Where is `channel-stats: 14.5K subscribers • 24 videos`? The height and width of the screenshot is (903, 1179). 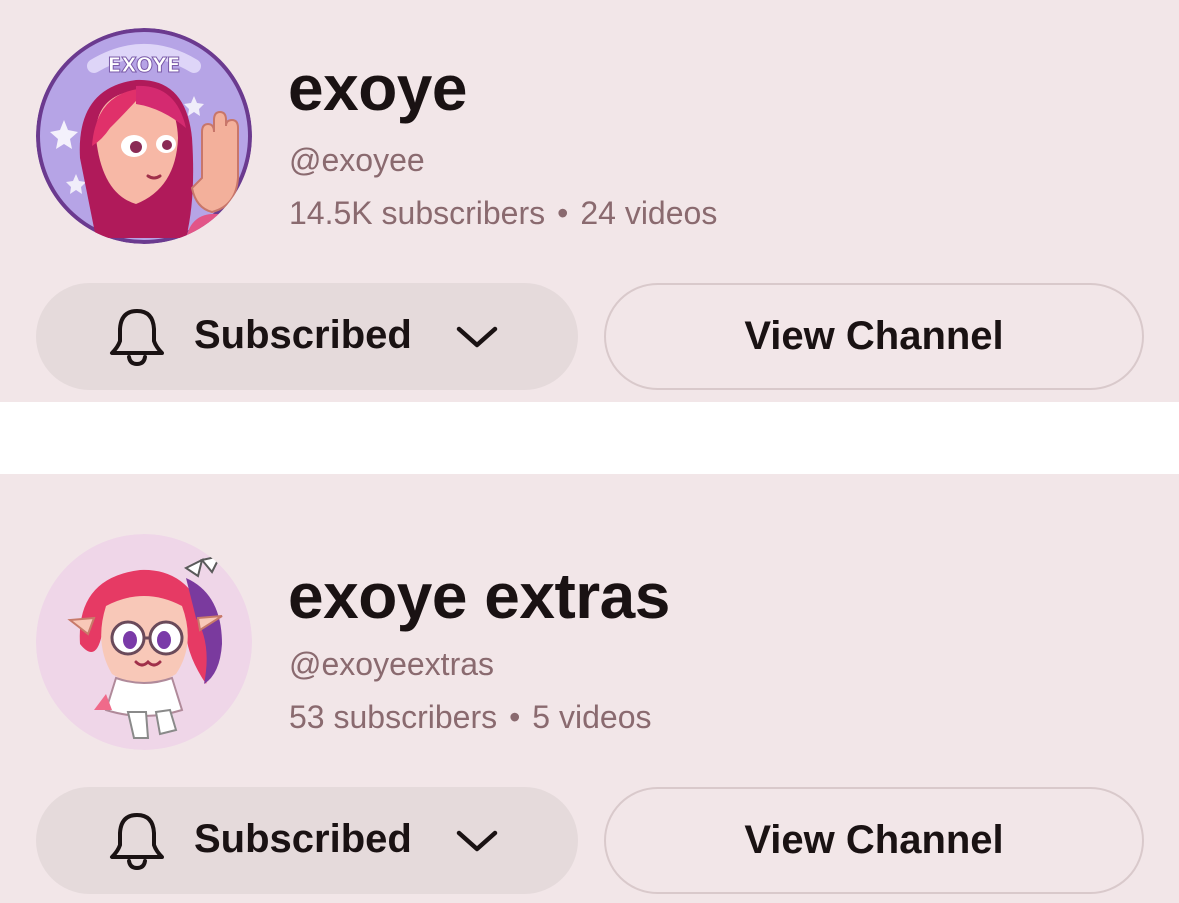
channel-stats: 14.5K subscribers • 24 videos is located at coordinates (503, 213).